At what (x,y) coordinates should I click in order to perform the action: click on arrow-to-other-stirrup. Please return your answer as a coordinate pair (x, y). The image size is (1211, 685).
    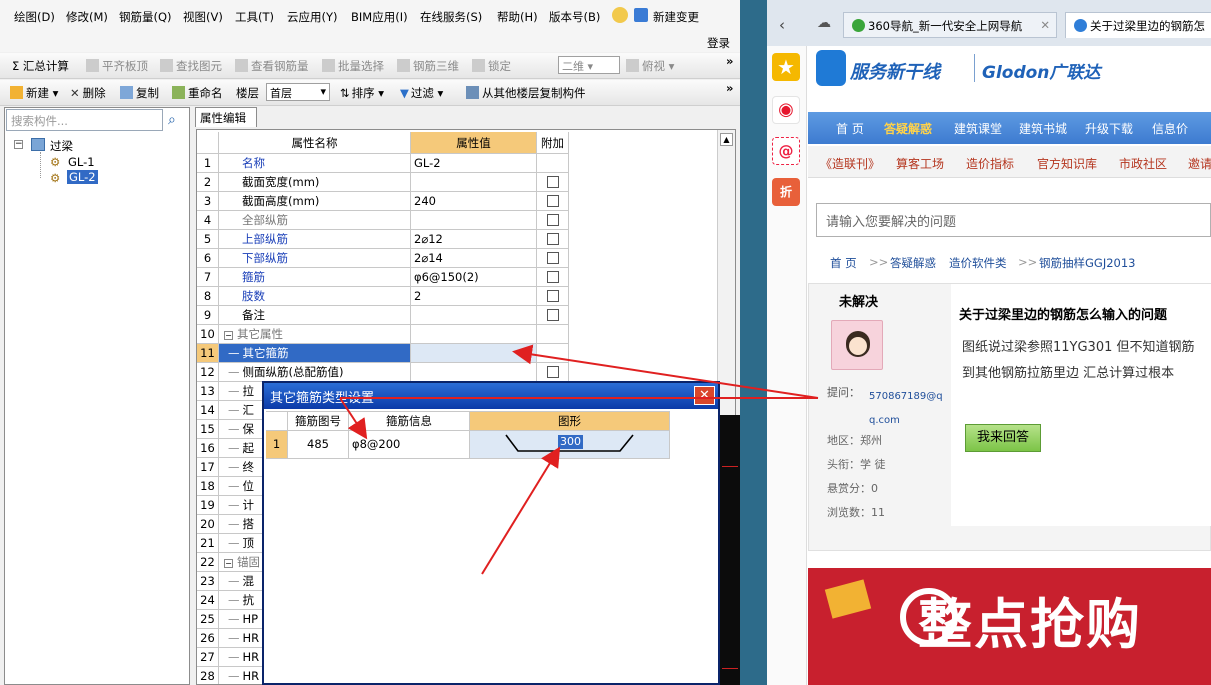
    Looking at the image, I should click on (665, 371).